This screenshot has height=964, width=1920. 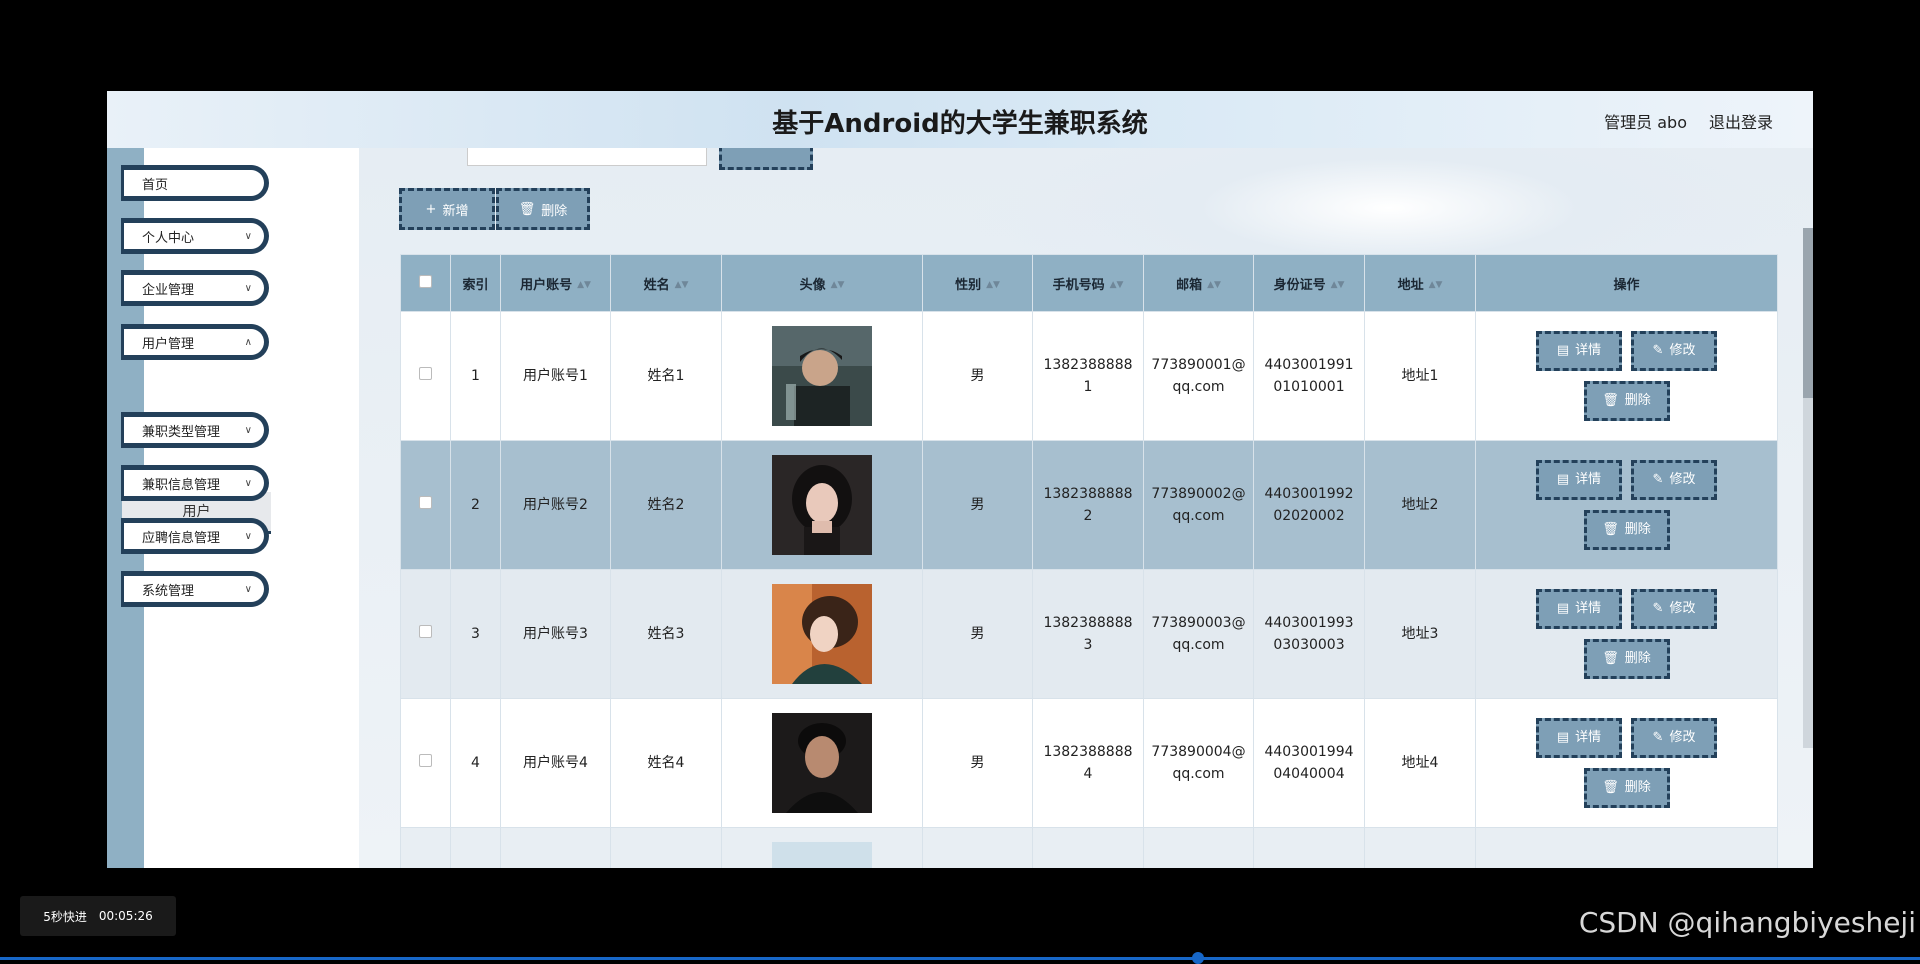 What do you see at coordinates (960, 119) in the screenshot?
I see `header: 基于Android的大学生兼职系统 管理员 abo 退出登录` at bounding box center [960, 119].